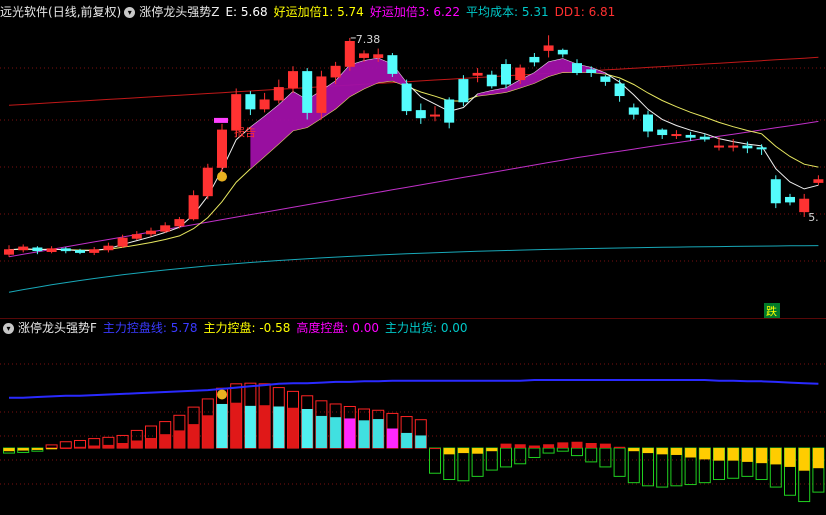 The height and width of the screenshot is (515, 826). What do you see at coordinates (222, 176) in the screenshot?
I see `money-bag-icon` at bounding box center [222, 176].